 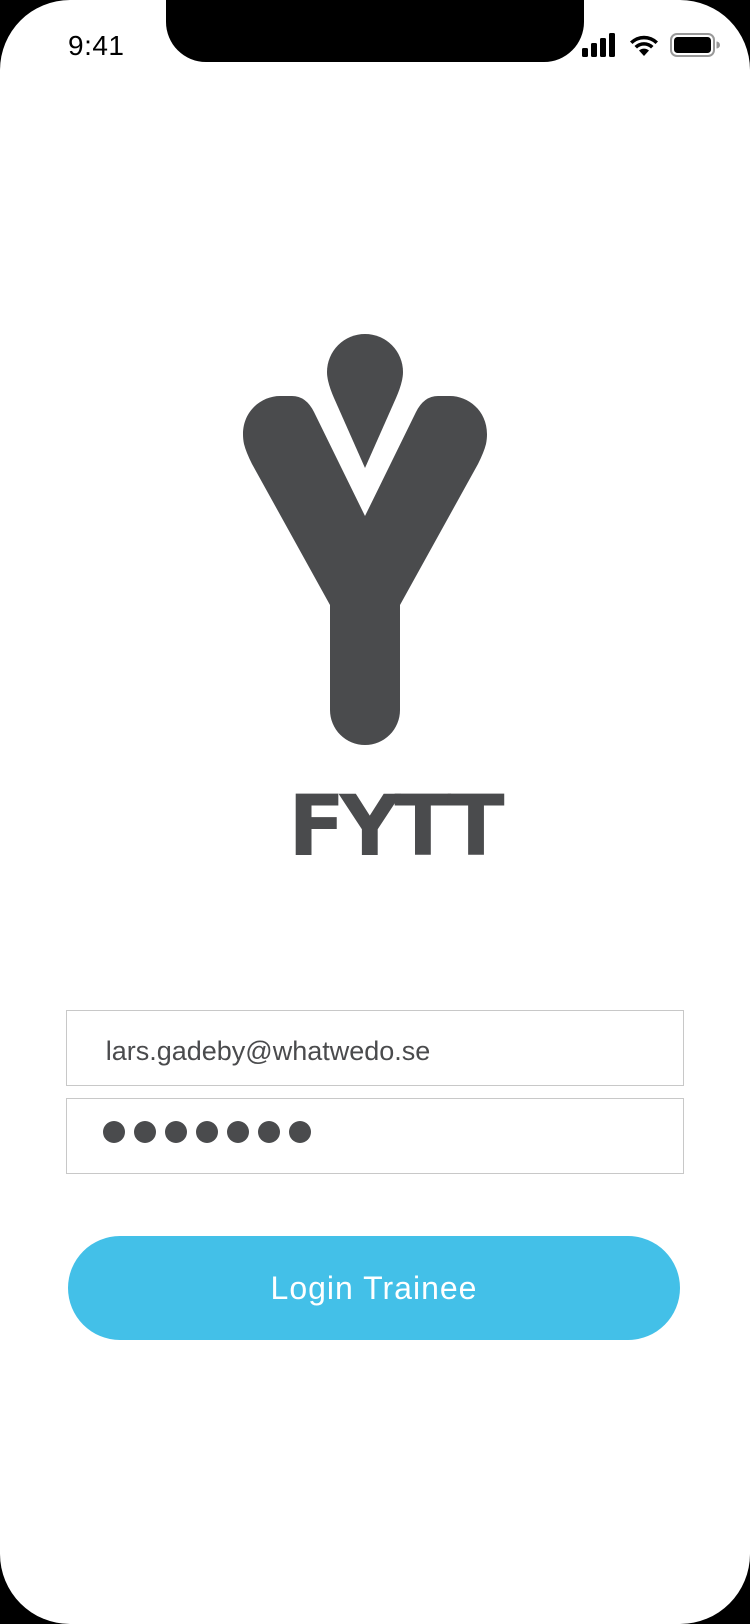 What do you see at coordinates (396, 826) in the screenshot?
I see `brand-wordmark: FYTT` at bounding box center [396, 826].